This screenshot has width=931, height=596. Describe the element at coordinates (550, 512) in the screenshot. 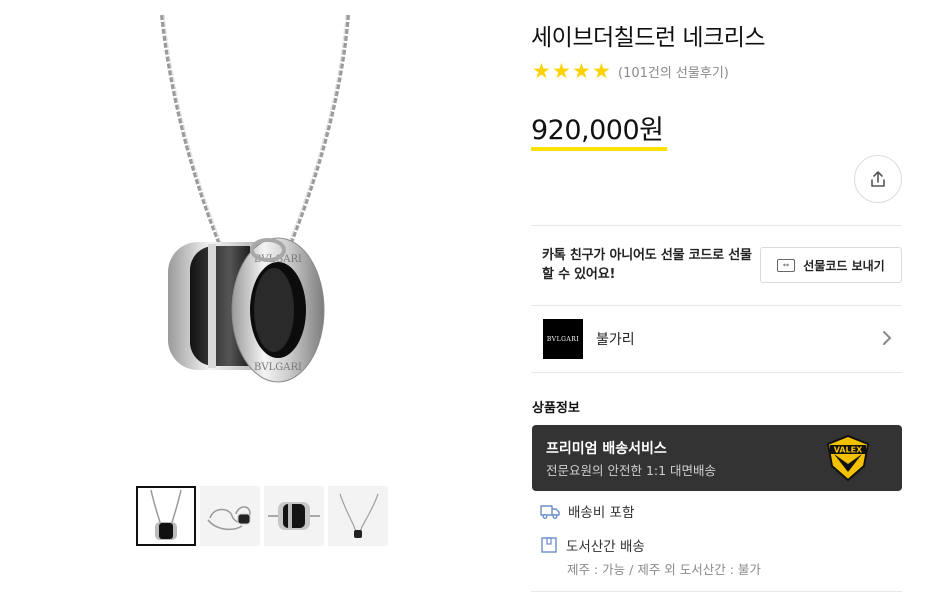

I see `truck-icon` at that location.